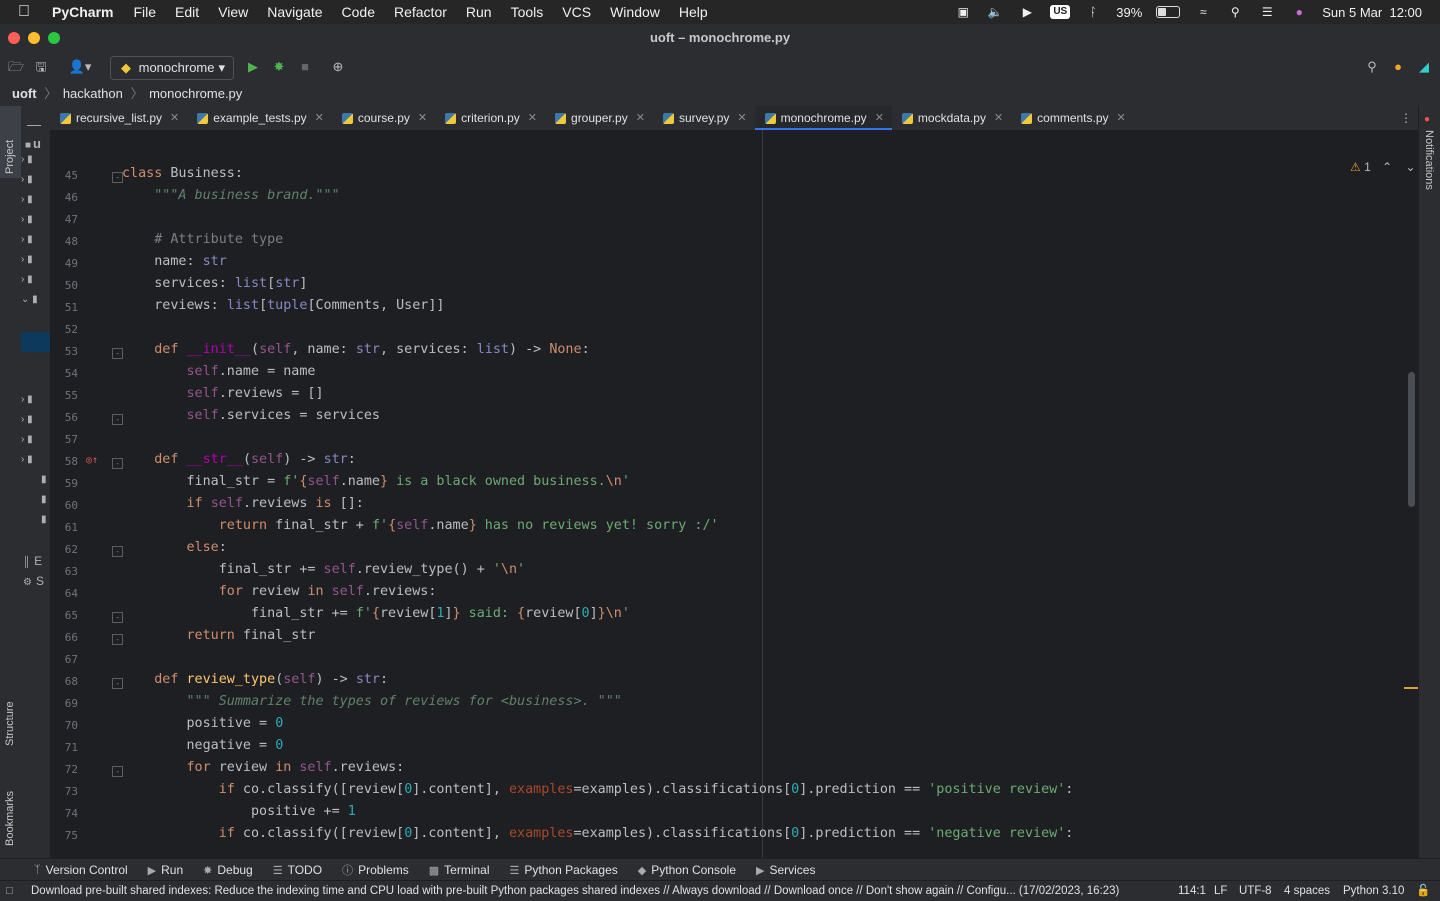 The image size is (1440, 901). I want to click on debug-button: ✸, so click(279, 67).